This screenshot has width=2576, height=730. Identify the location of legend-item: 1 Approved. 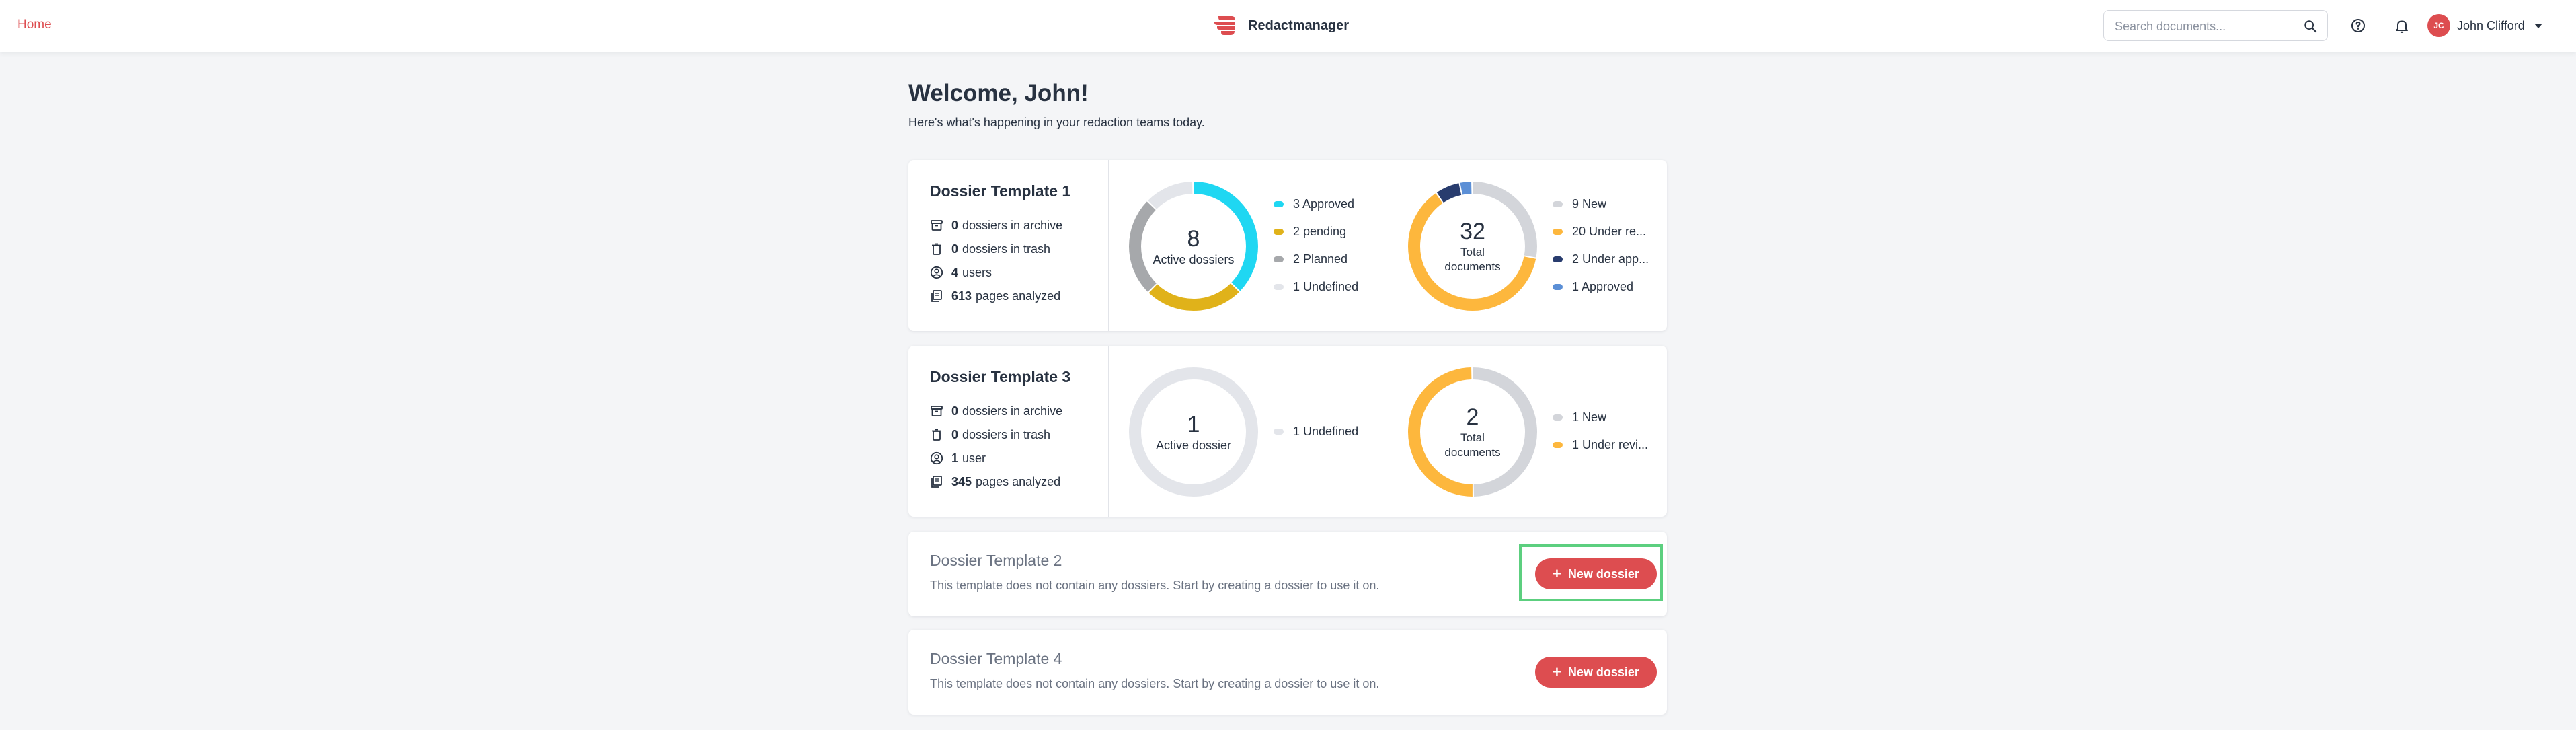
(1593, 287).